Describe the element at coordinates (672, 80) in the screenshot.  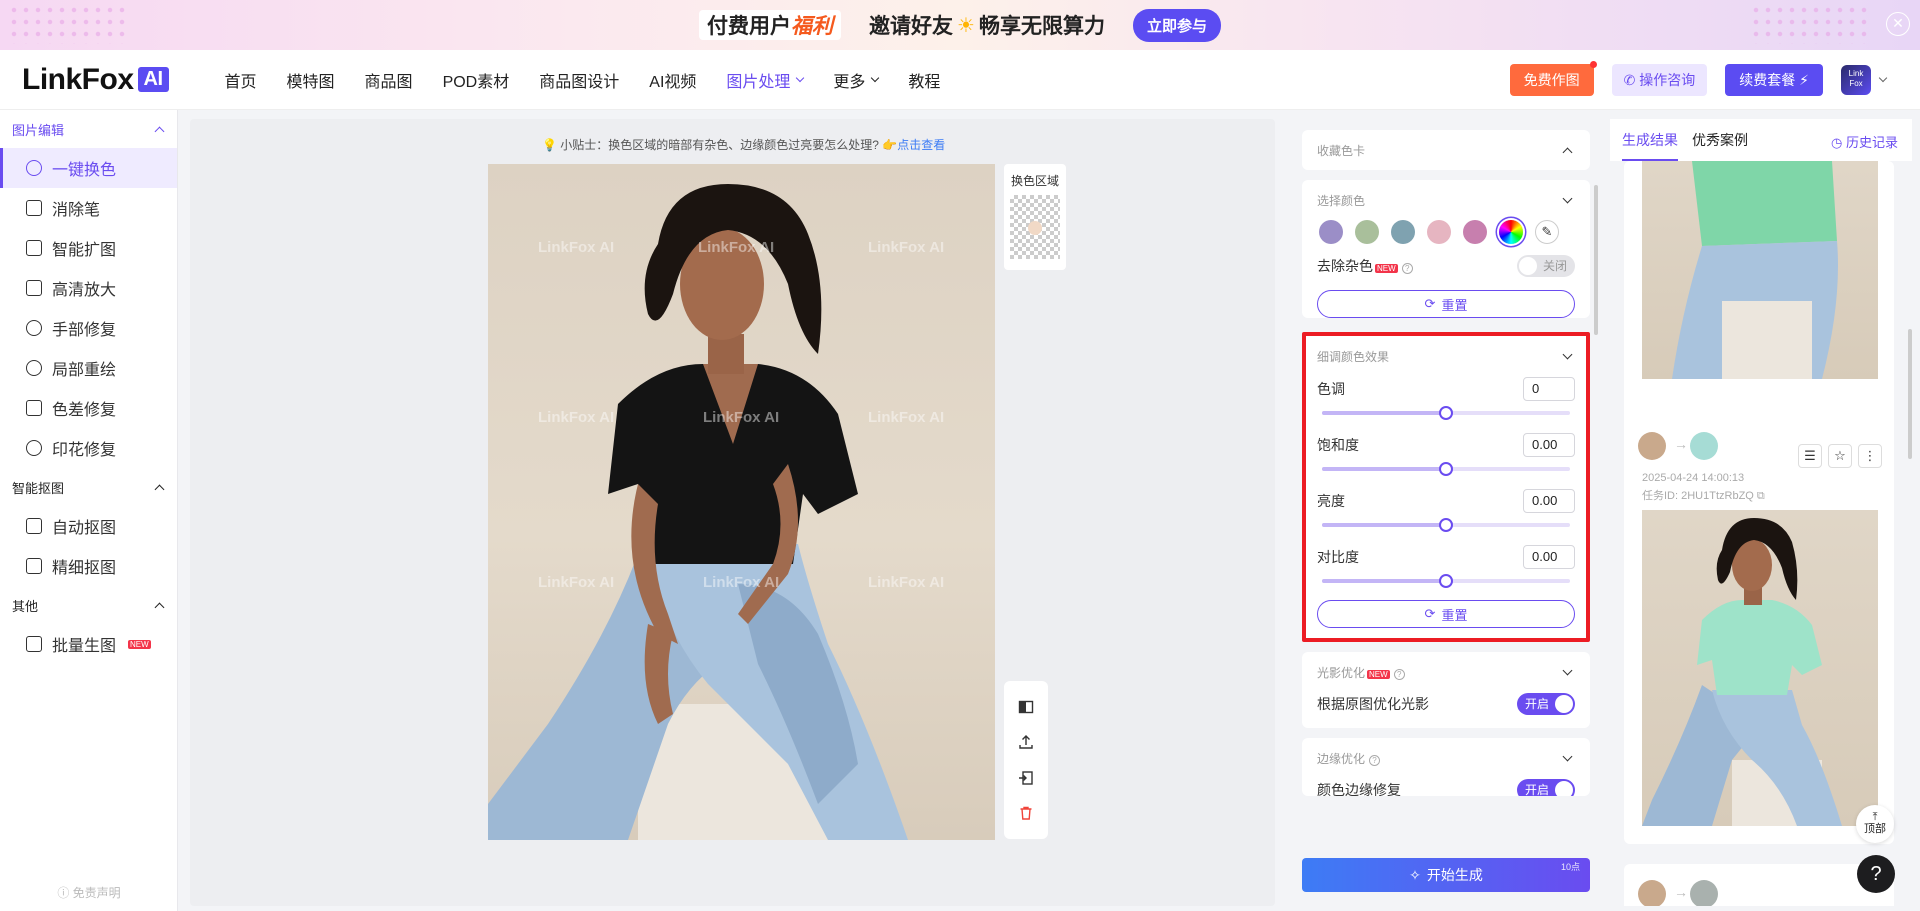
I see `nav-ai-video: AI视频` at that location.